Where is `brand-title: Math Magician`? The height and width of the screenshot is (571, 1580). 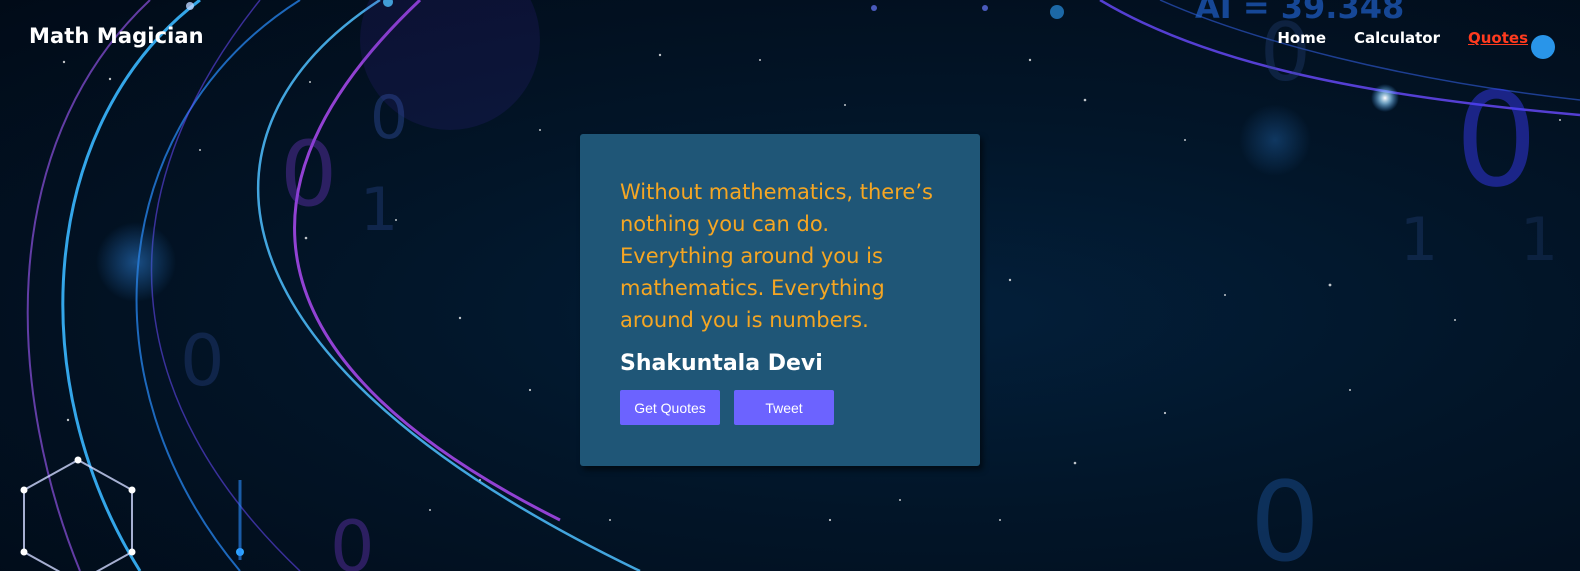
brand-title: Math Magician is located at coordinates (116, 36).